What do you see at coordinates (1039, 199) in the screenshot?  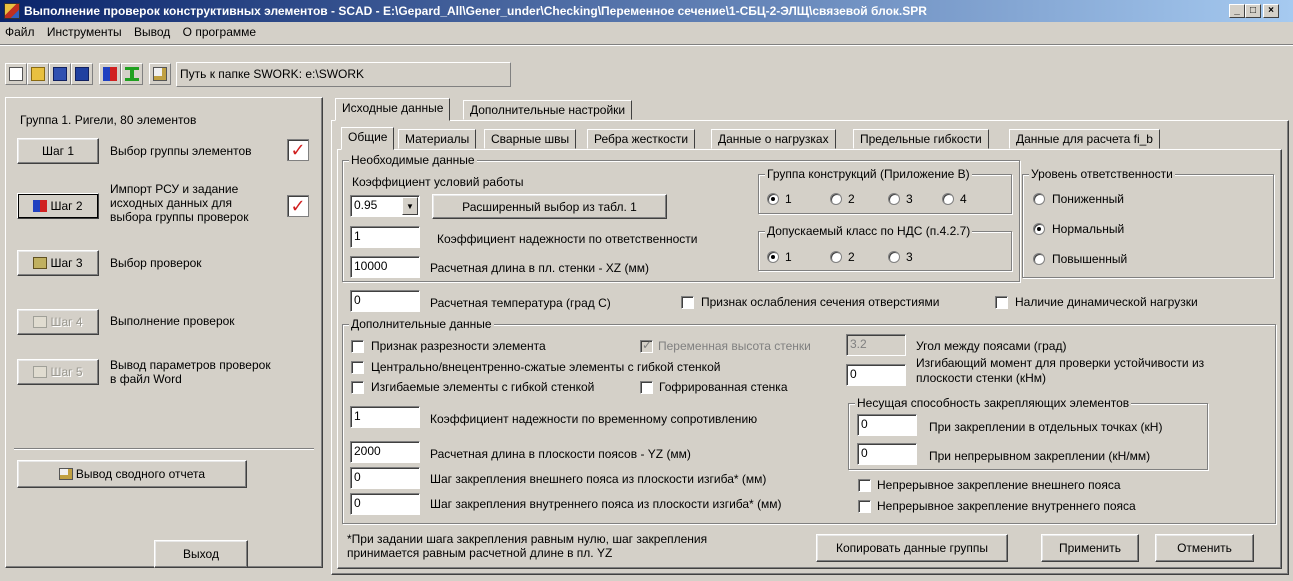 I see `responsibility-radio-low` at bounding box center [1039, 199].